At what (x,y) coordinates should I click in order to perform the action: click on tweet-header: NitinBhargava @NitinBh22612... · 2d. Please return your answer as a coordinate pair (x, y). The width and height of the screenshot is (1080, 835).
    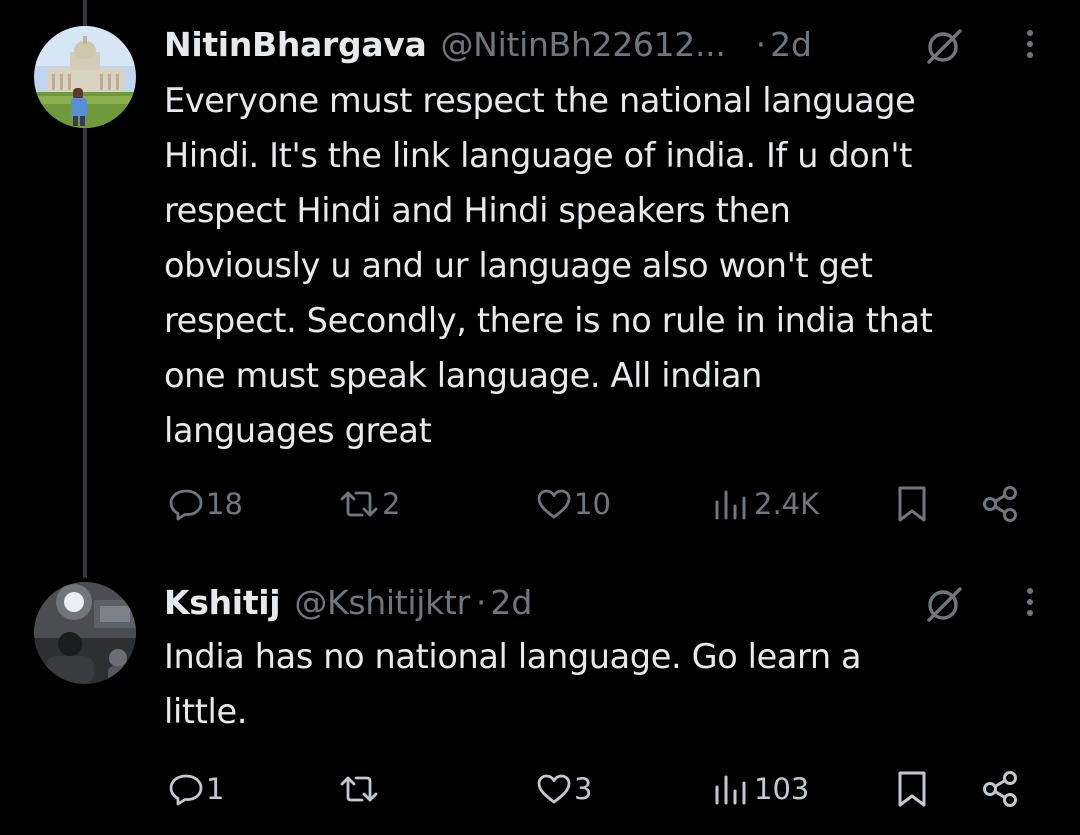
    Looking at the image, I should click on (622, 44).